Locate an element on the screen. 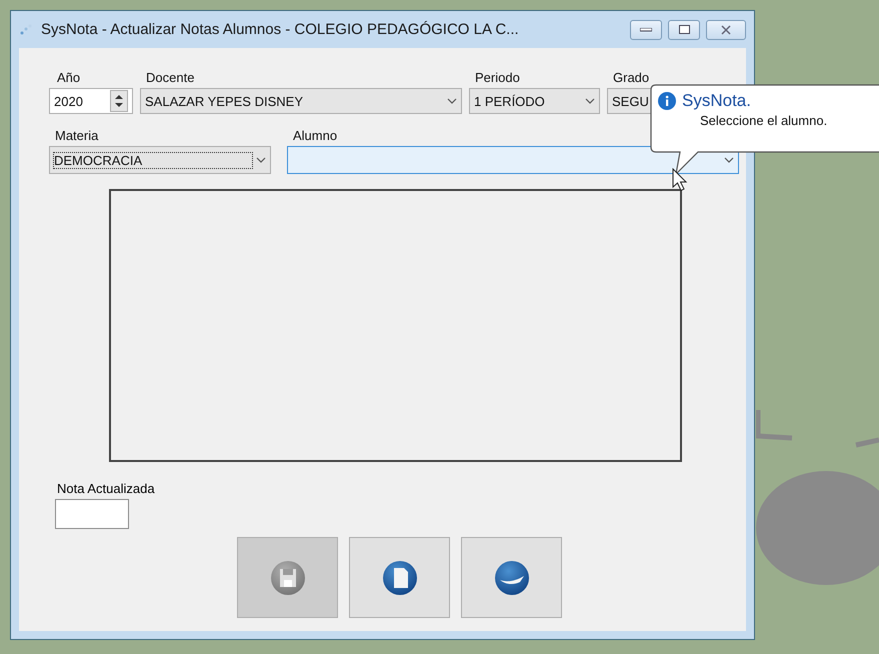 This screenshot has height=654, width=879. dropdown-field: 1 PERÍODO is located at coordinates (534, 101).